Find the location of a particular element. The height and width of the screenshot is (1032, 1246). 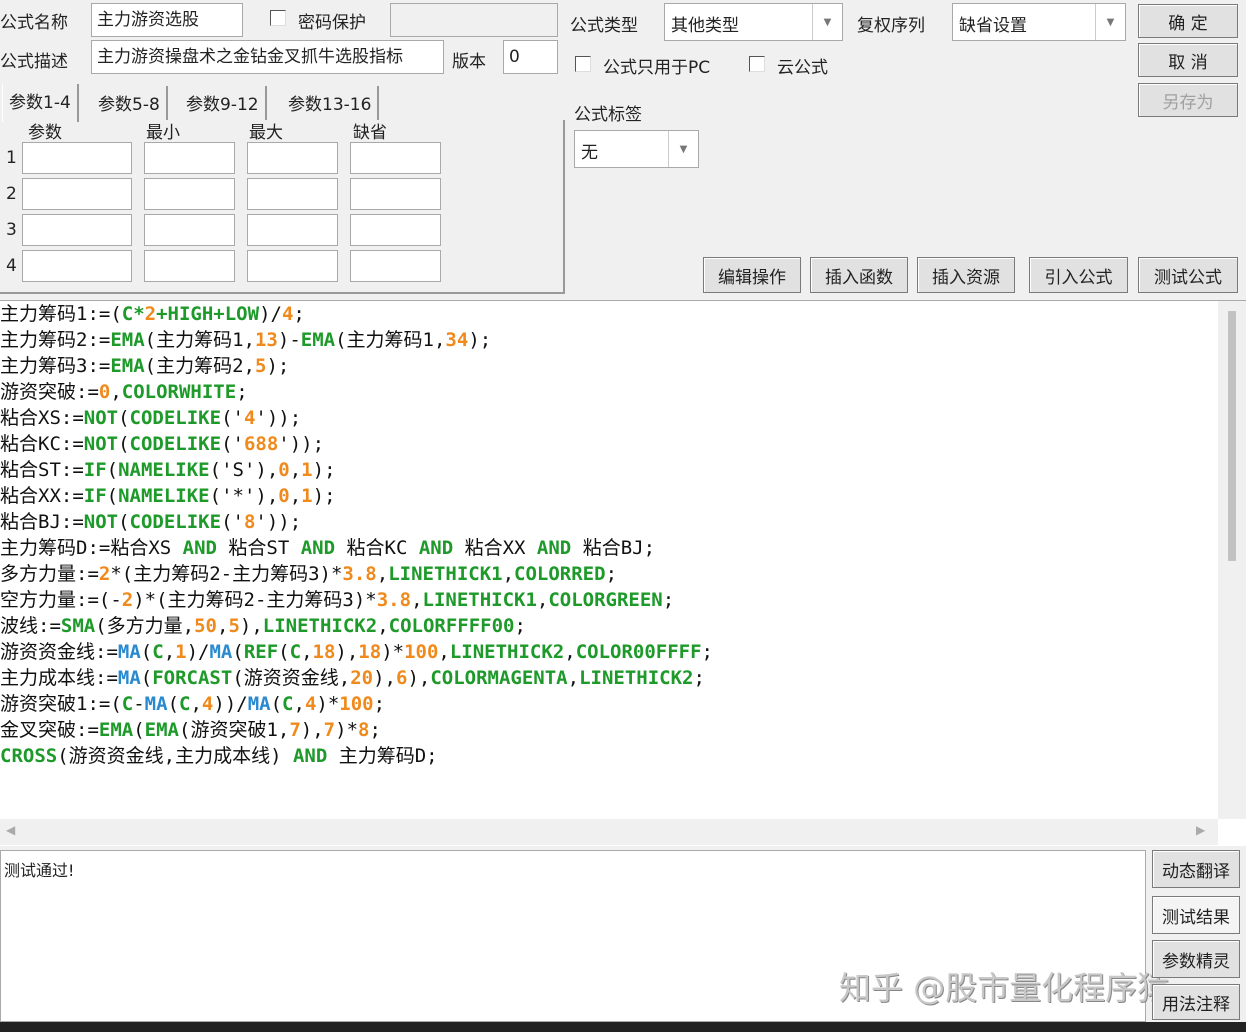

cancel-button: 取 消 is located at coordinates (1188, 60).